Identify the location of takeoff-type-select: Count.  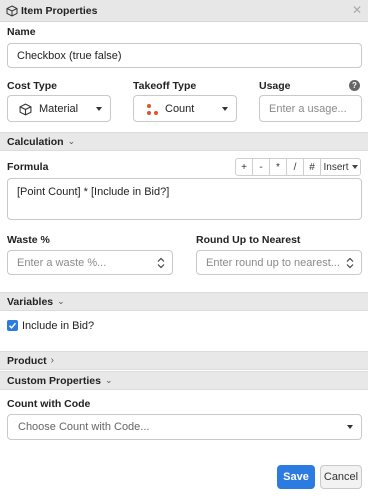
(185, 108).